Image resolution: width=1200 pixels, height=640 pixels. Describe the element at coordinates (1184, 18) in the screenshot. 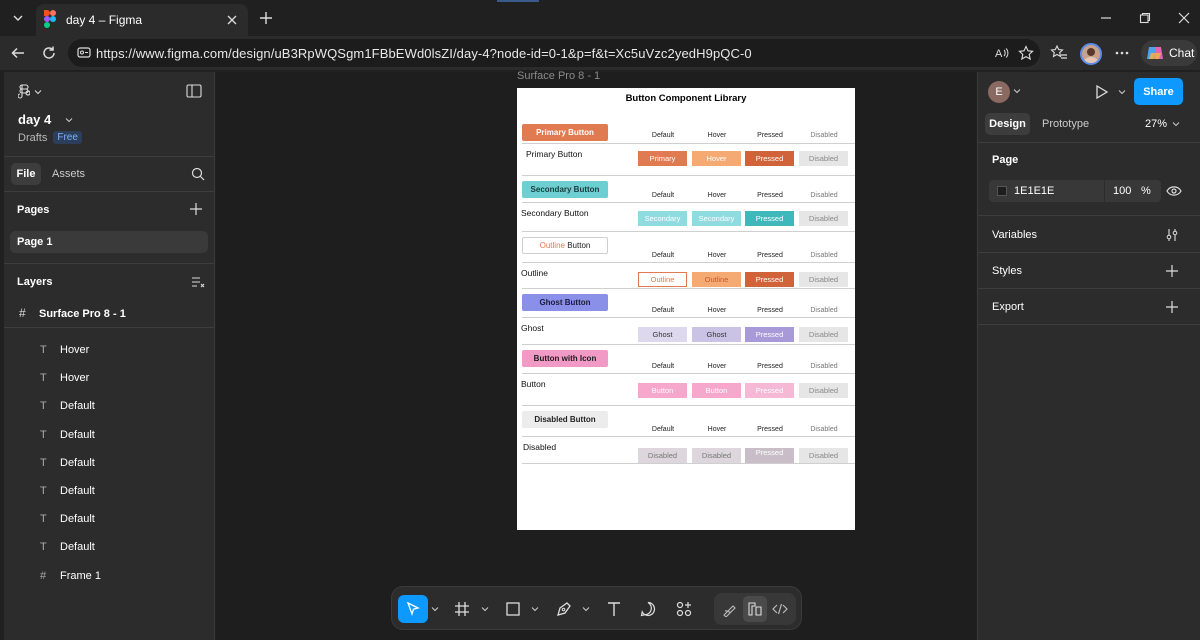

I see `close-window-icon` at that location.